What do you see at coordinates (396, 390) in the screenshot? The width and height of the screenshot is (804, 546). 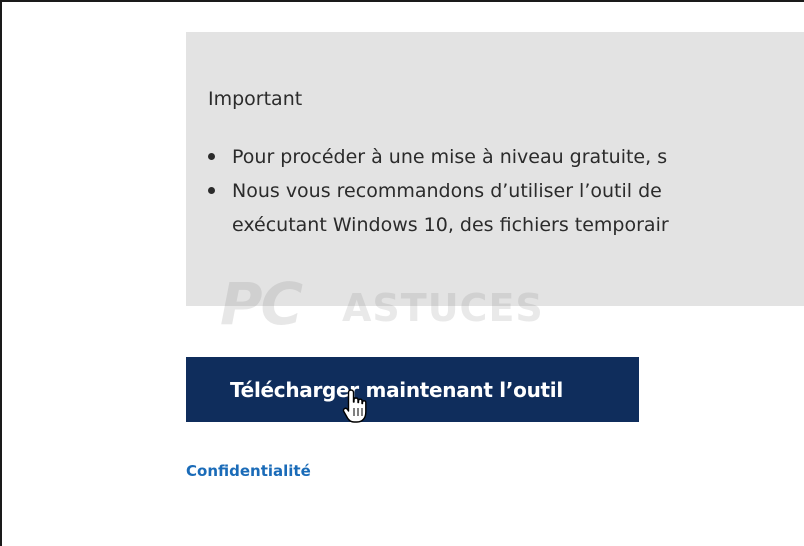 I see `download-tool-button-label: Télécharger maintenant l’outil` at bounding box center [396, 390].